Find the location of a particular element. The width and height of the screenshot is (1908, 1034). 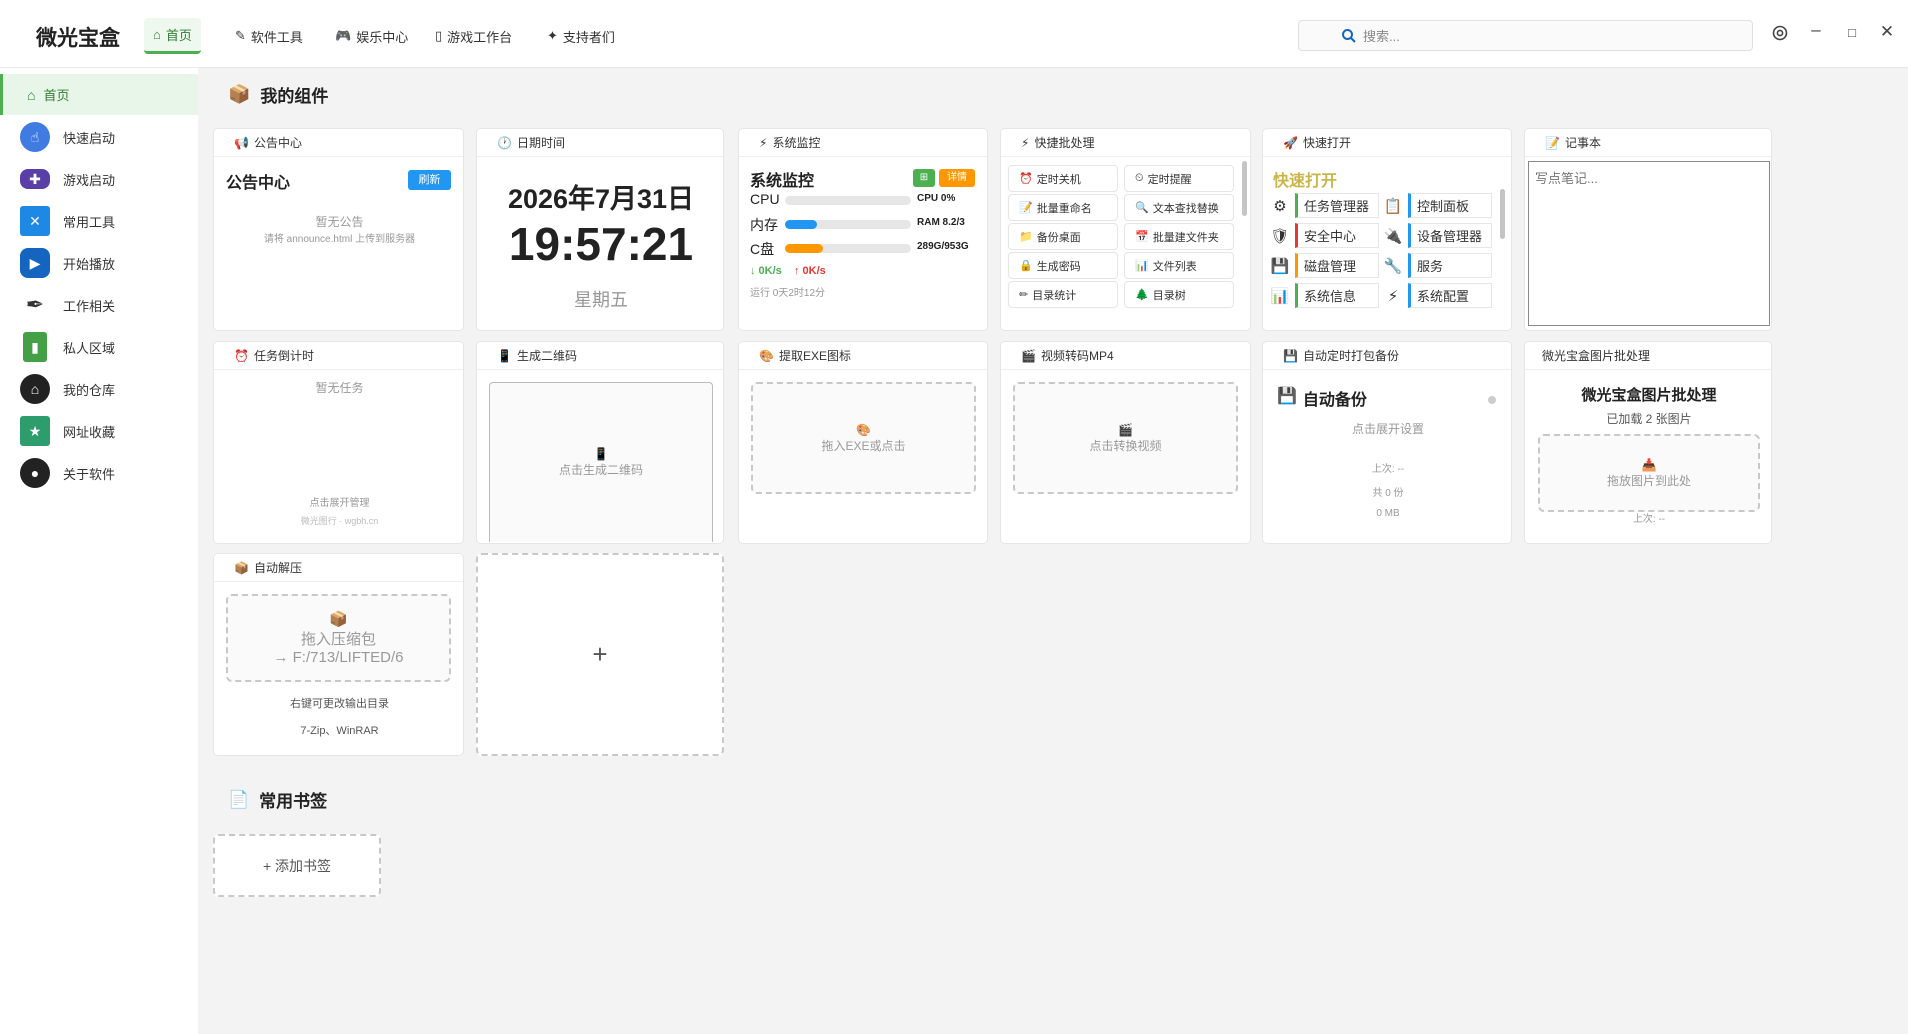

tab-supporters: ✦ 支持者们 is located at coordinates (581, 36).